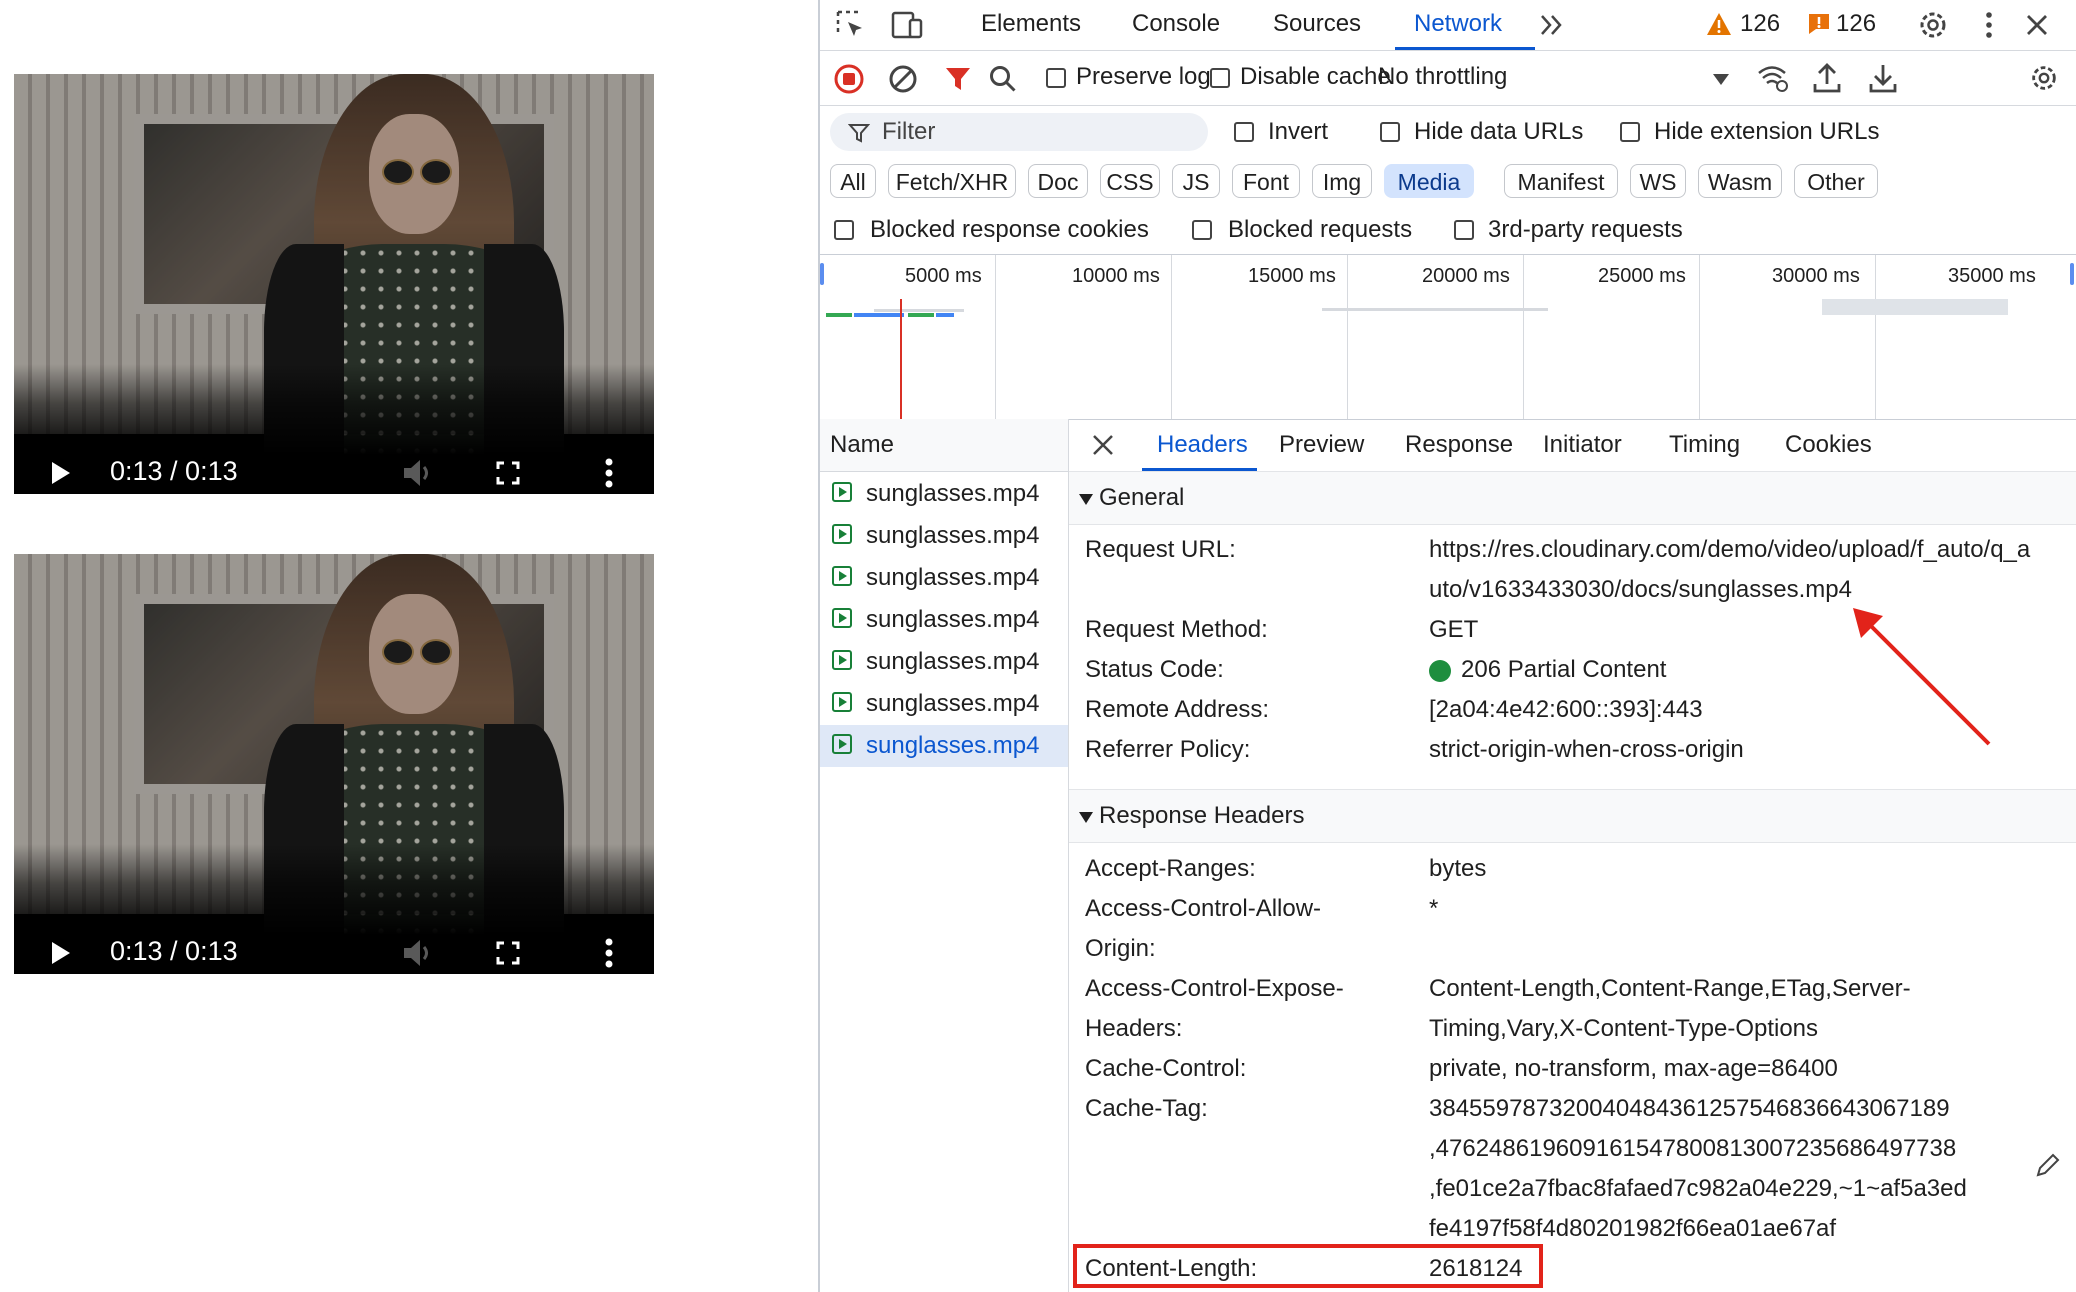 This screenshot has height=1292, width=2076. Describe the element at coordinates (1856, 24) in the screenshot. I see `issues-count: 126` at that location.